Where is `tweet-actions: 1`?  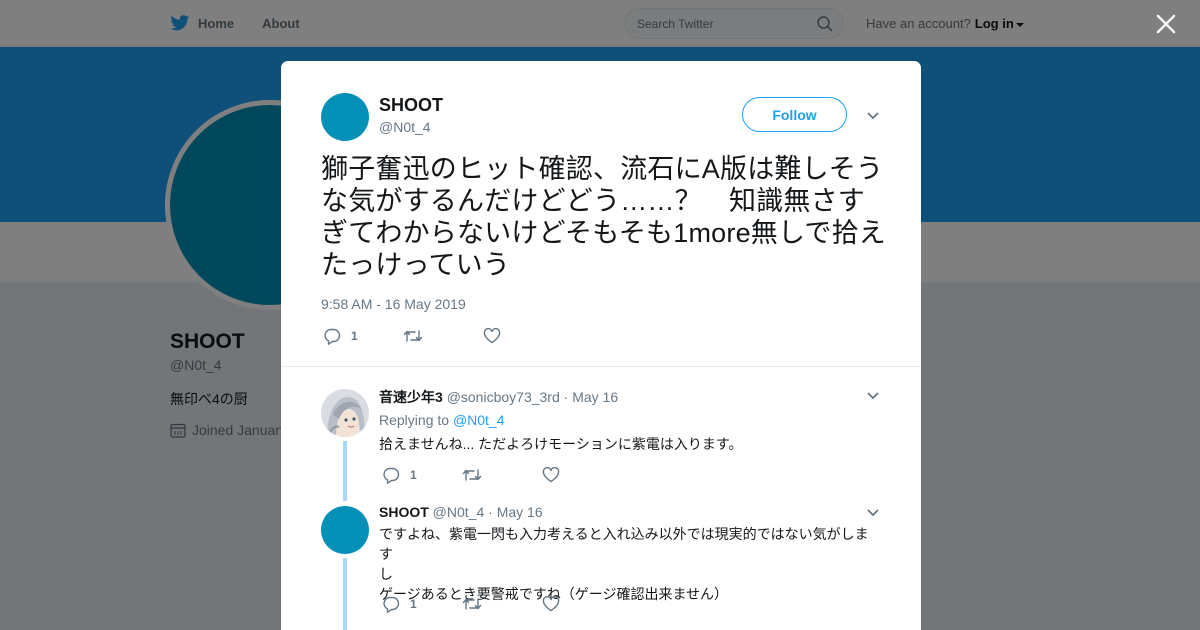 tweet-actions: 1 is located at coordinates (422, 336).